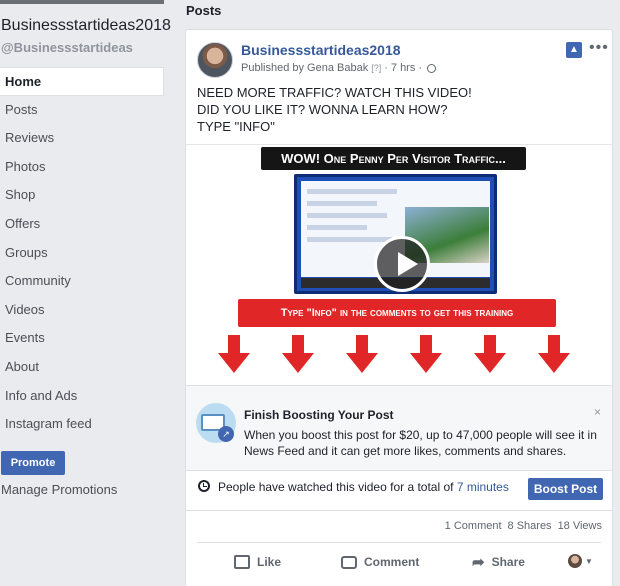  I want to click on boost-post-button: Boost Post, so click(565, 489).